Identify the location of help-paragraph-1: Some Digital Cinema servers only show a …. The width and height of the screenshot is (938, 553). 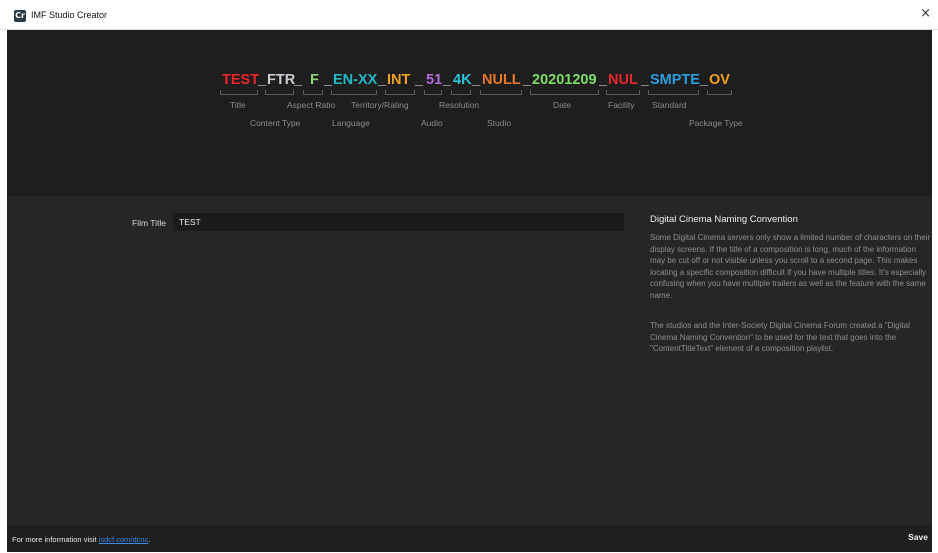
(790, 266).